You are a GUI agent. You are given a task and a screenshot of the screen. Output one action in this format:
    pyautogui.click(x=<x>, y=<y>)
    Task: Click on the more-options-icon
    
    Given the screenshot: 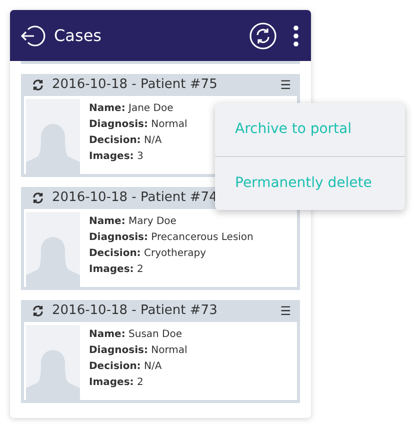 What is the action you would take?
    pyautogui.click(x=296, y=35)
    